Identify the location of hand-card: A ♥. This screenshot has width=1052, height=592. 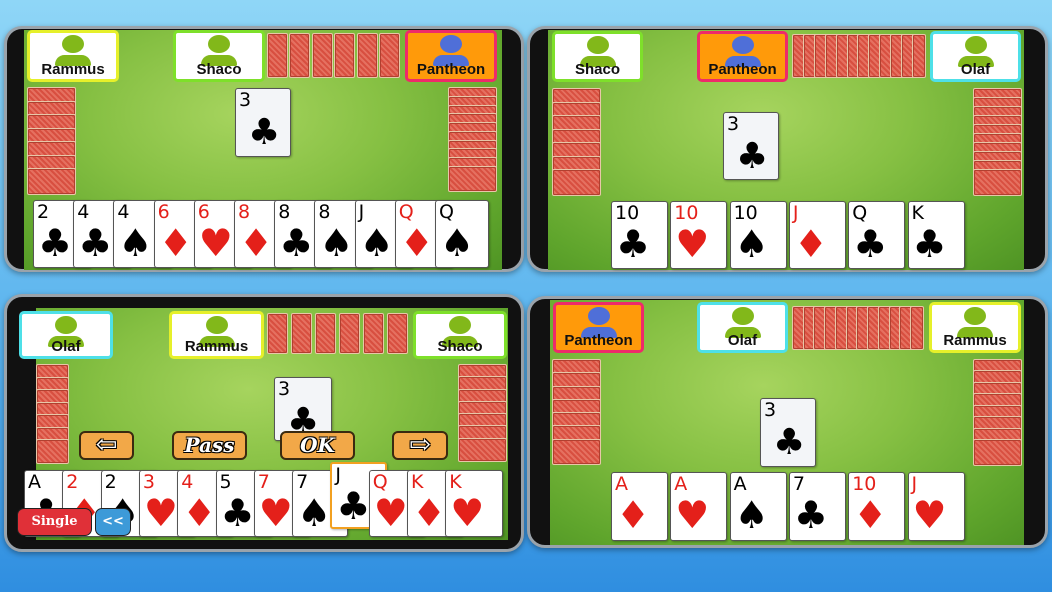
(699, 506).